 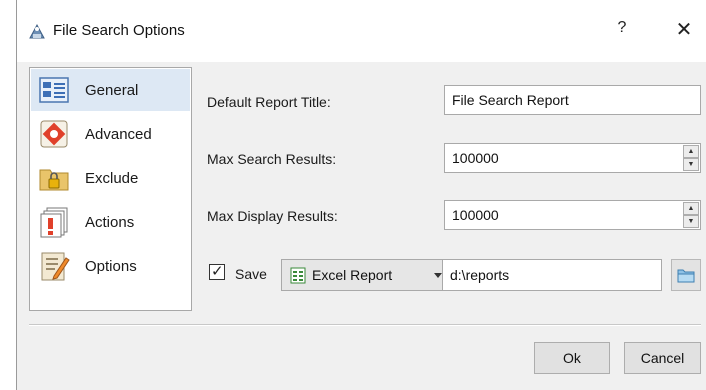 I want to click on sidebar-item-label: Options, so click(x=111, y=266).